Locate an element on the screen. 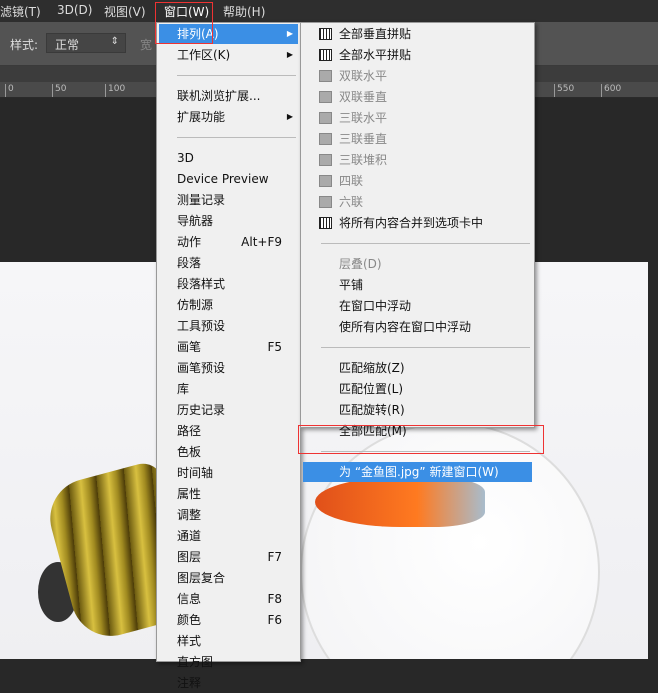  menu-item: 段落 is located at coordinates (228, 263).